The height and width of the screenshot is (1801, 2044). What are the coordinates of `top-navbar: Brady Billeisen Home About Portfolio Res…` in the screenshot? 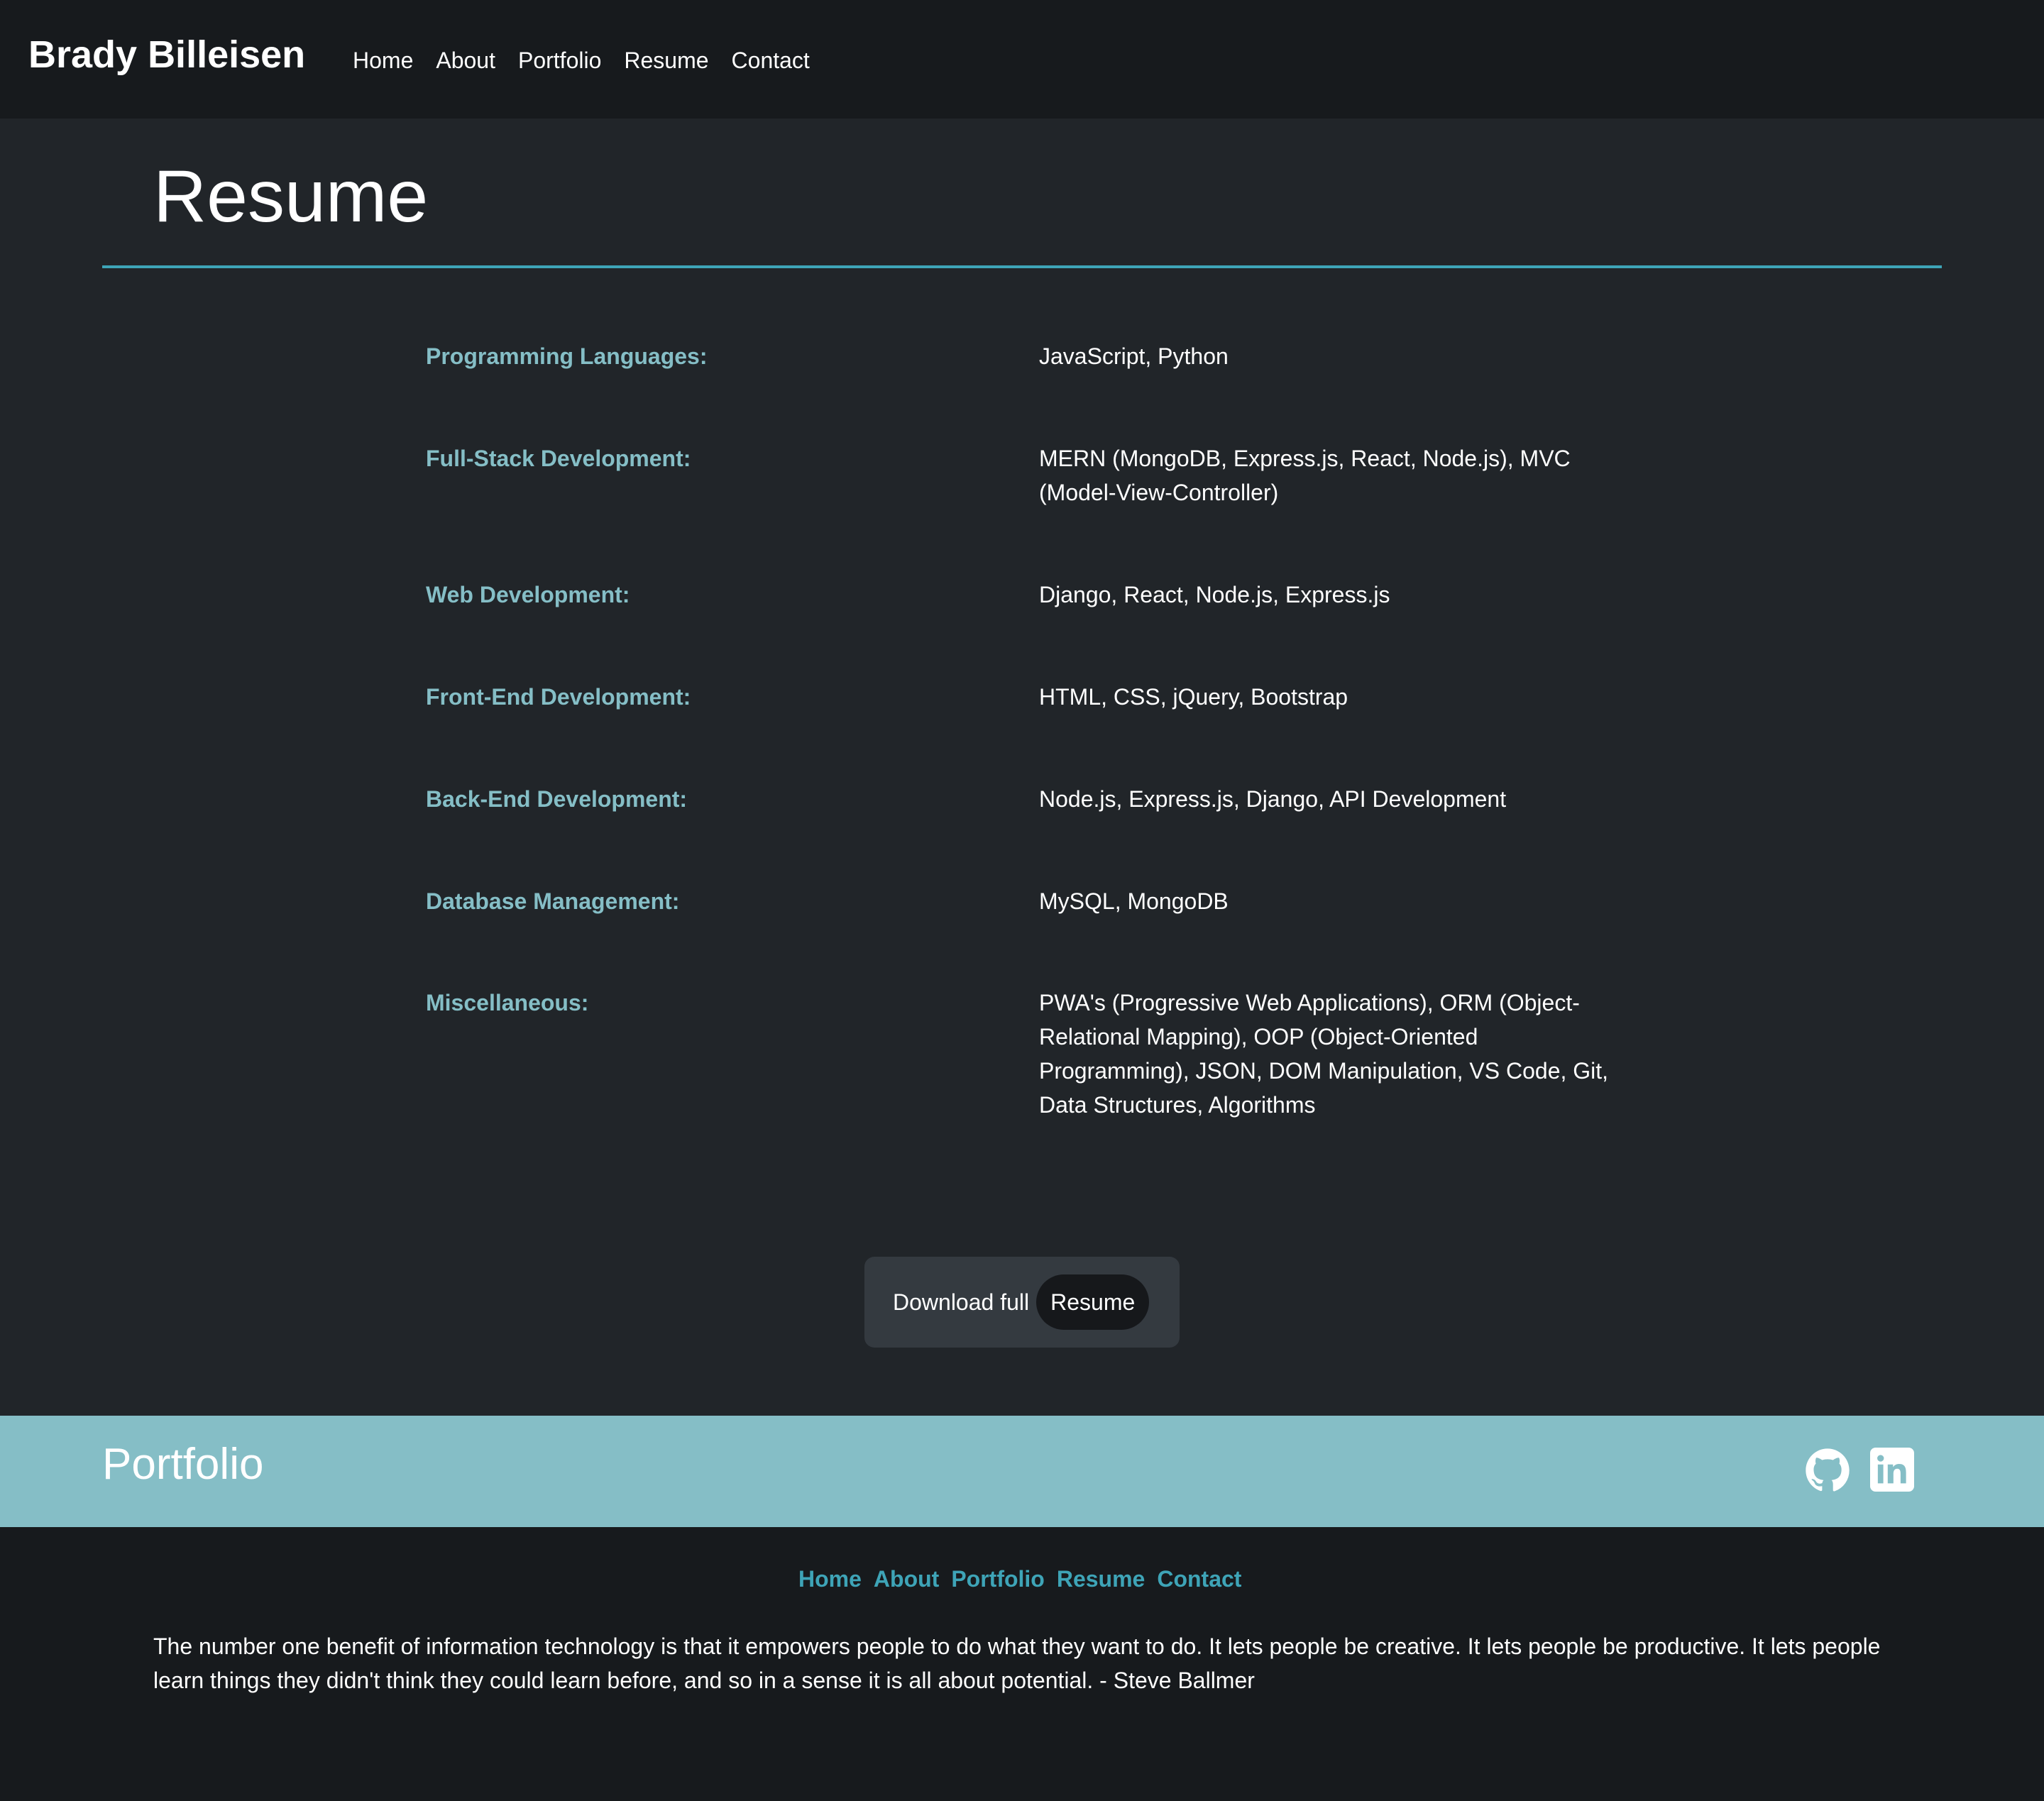 It's located at (1022, 59).